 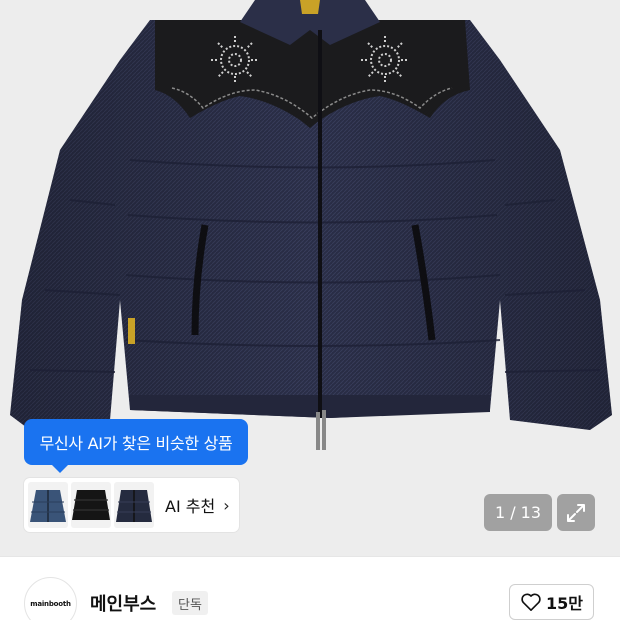 I want to click on thumbnail-denim-puffer, so click(x=48, y=505).